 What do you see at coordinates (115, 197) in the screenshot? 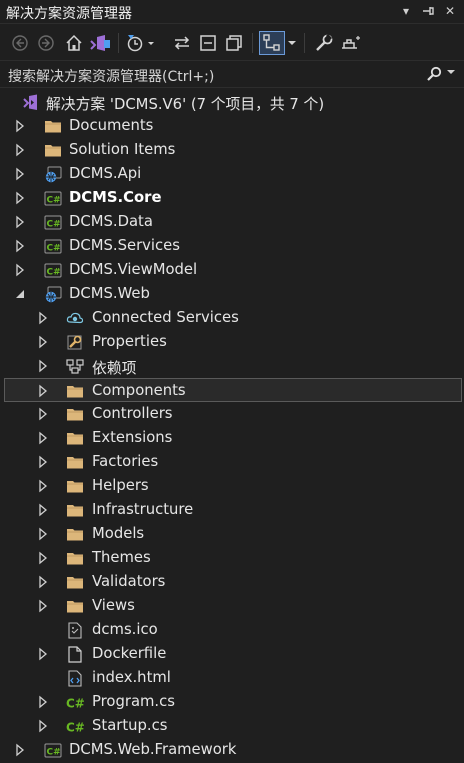
I see `tree-item-label: DCMS.Core` at bounding box center [115, 197].